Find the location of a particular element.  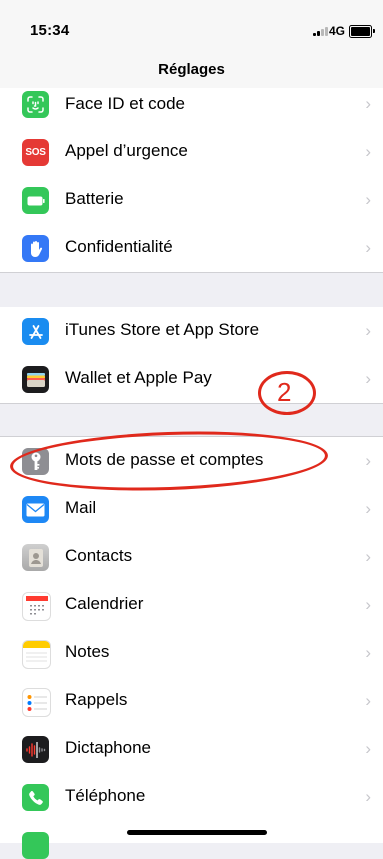

row-label: Wallet et Apple Pay is located at coordinates (138, 377).